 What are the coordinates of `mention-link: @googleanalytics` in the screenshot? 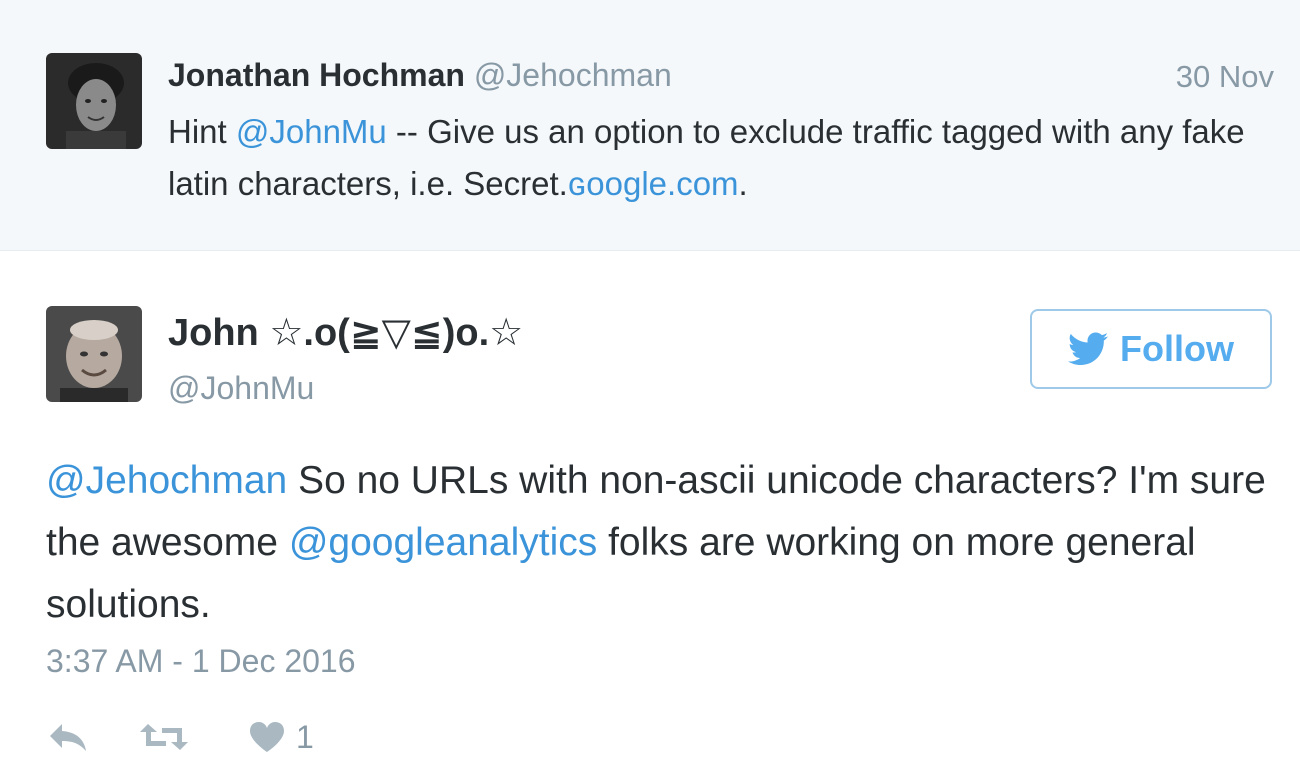 It's located at (443, 542).